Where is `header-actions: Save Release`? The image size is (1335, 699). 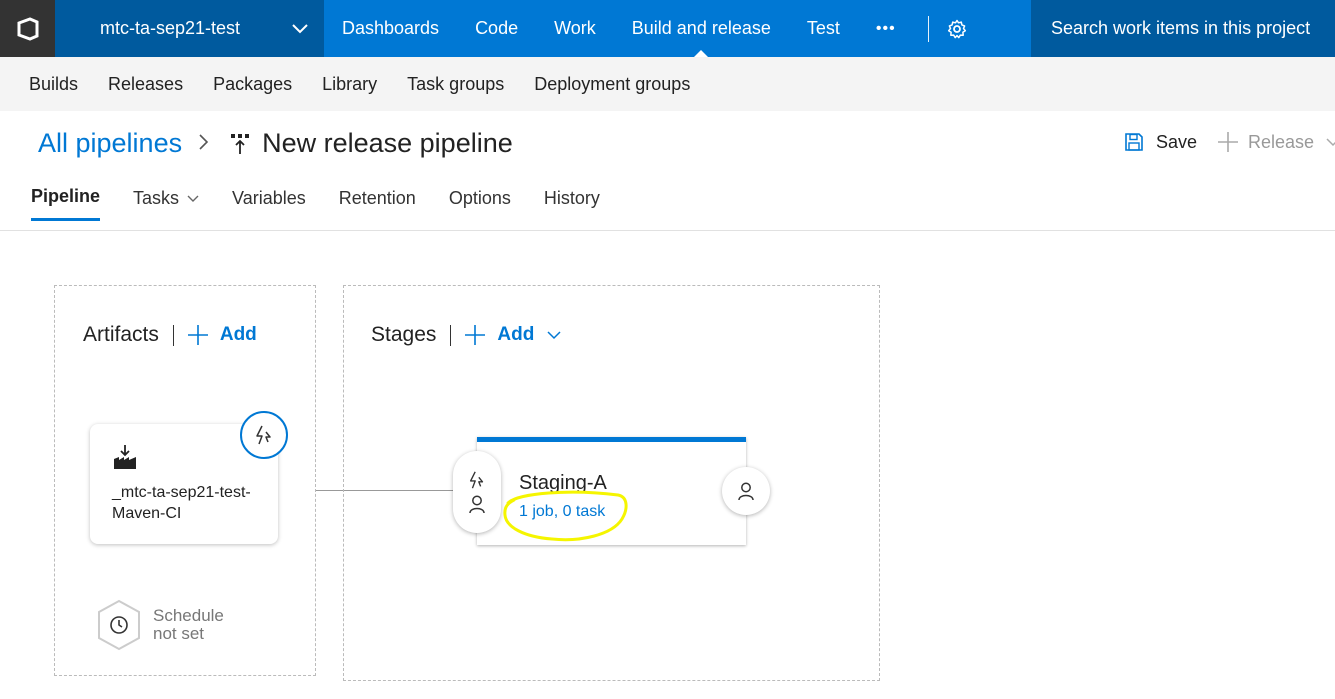
header-actions: Save Release is located at coordinates (1229, 142).